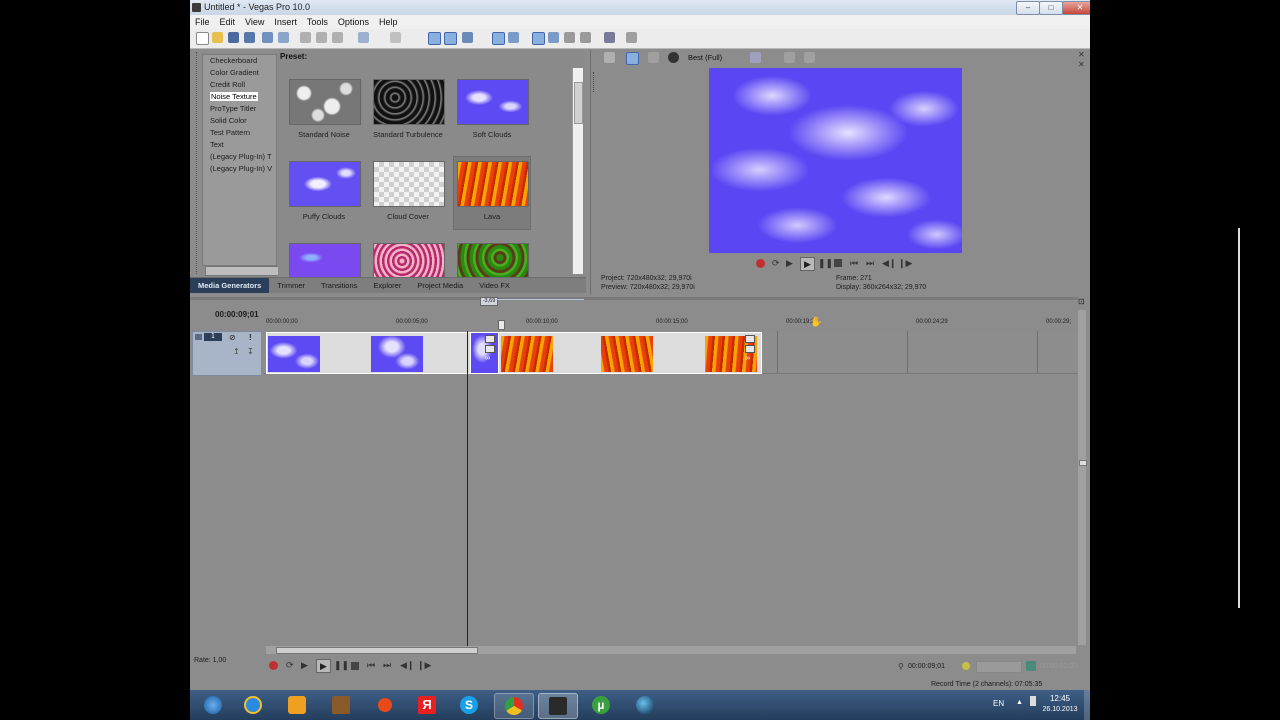 The image size is (1280, 720). What do you see at coordinates (387, 665) in the screenshot?
I see `go-to-end-icon: ⏭` at bounding box center [387, 665].